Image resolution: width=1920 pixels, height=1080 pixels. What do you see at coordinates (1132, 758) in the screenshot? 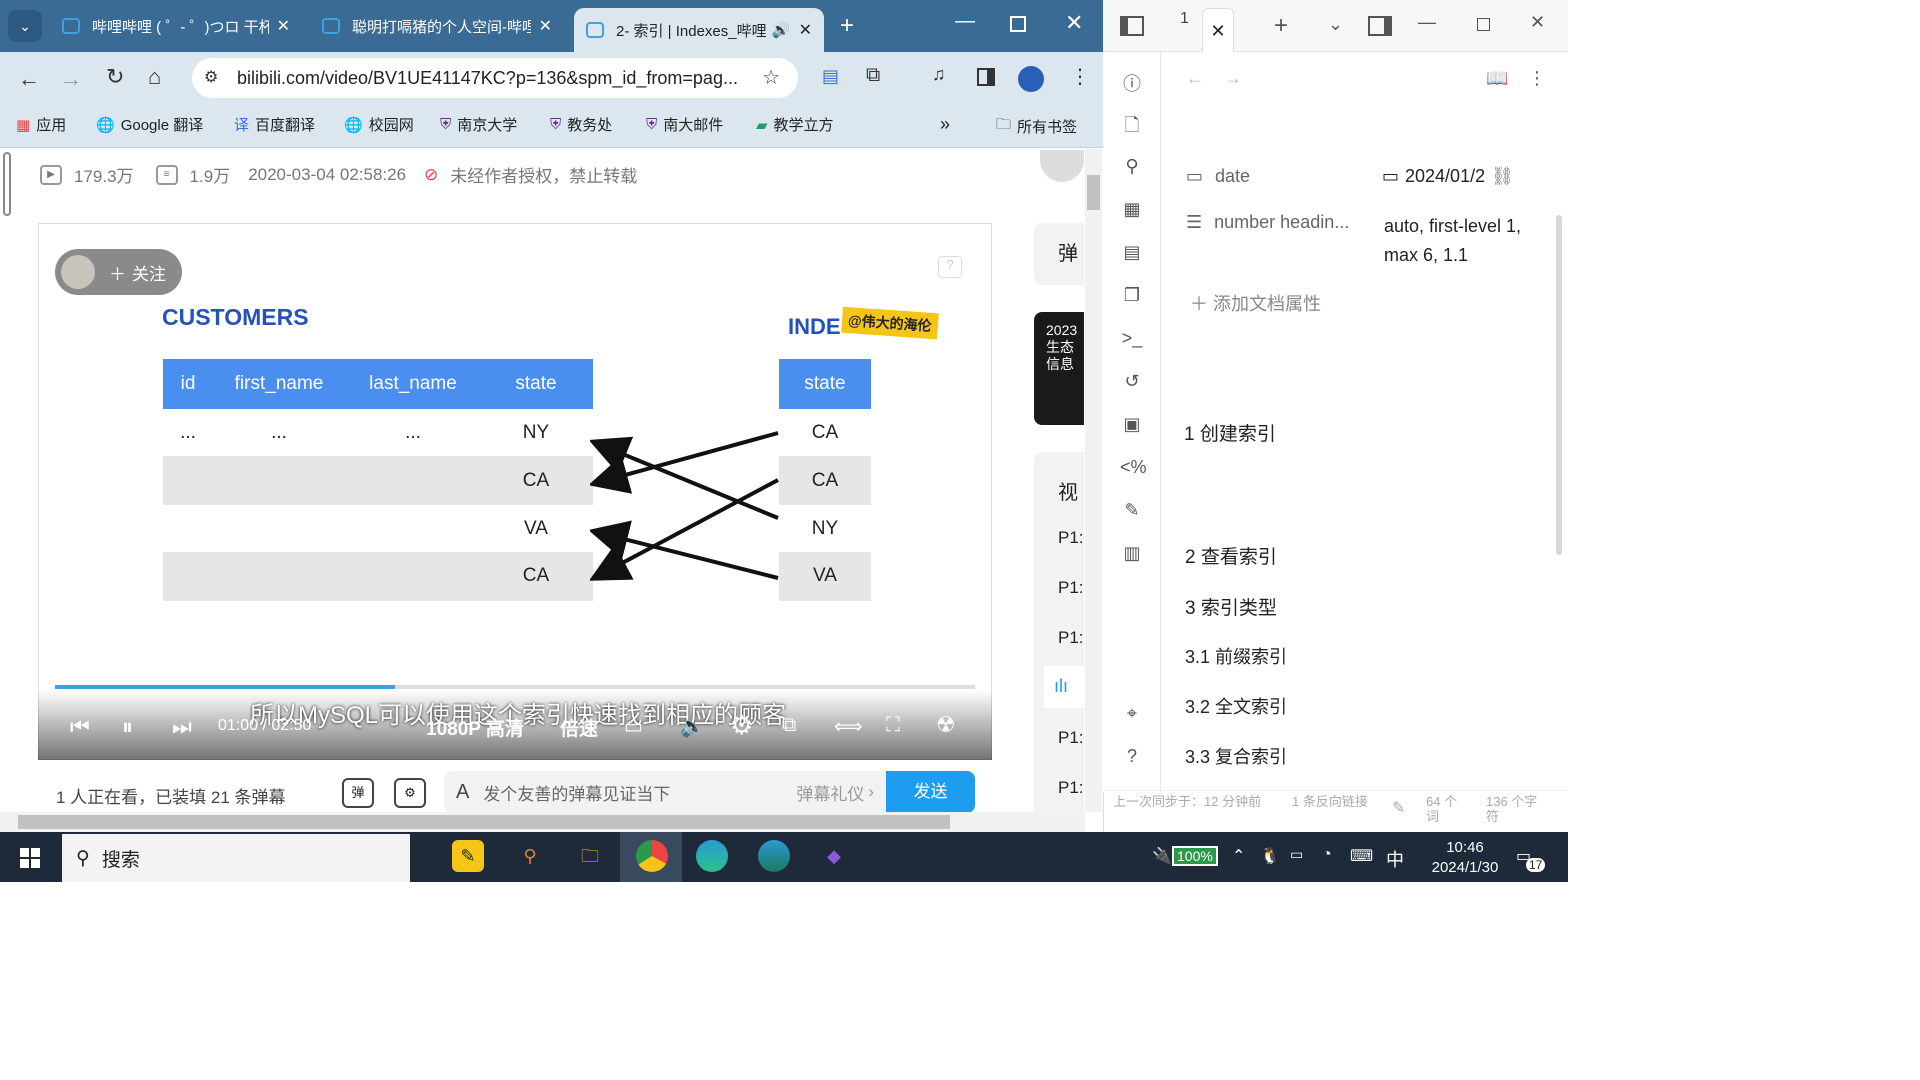
I see `help-circle-icon: ?` at bounding box center [1132, 758].